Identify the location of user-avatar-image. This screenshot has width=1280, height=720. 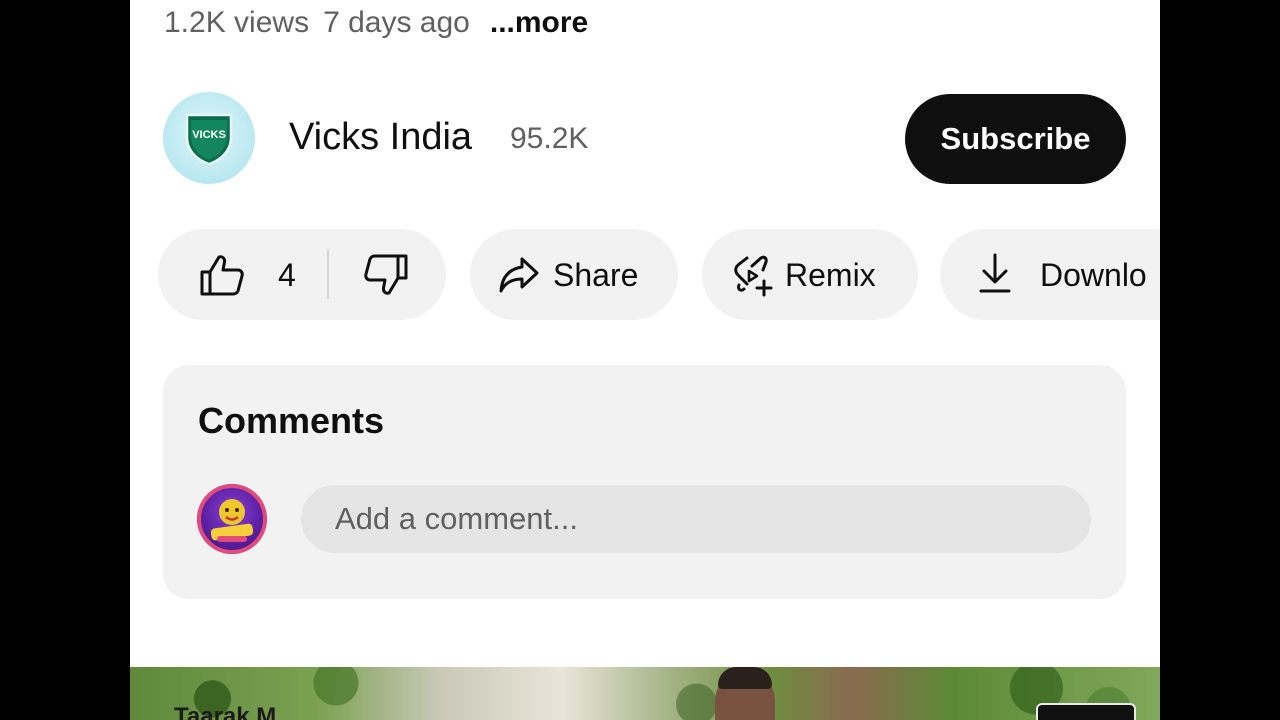
(232, 519).